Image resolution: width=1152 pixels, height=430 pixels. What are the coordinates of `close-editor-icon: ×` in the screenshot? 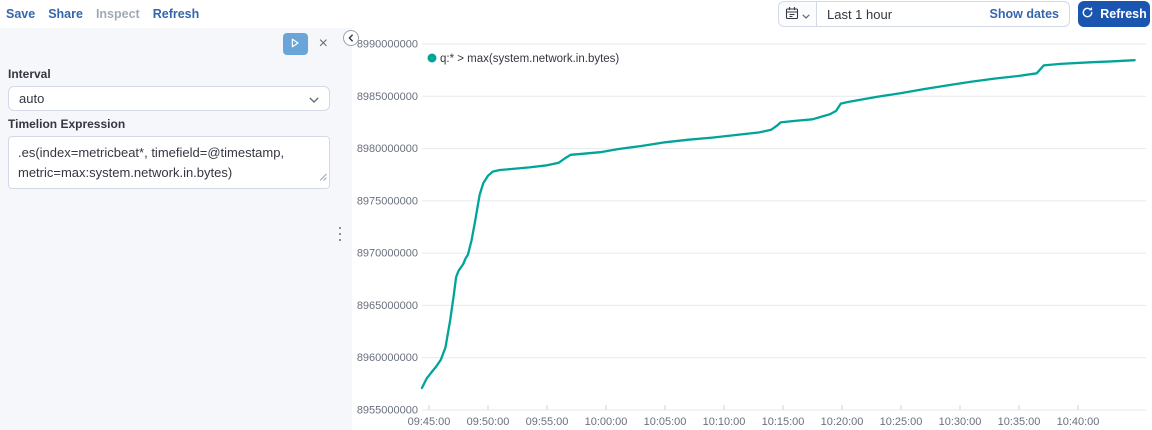 It's located at (323, 44).